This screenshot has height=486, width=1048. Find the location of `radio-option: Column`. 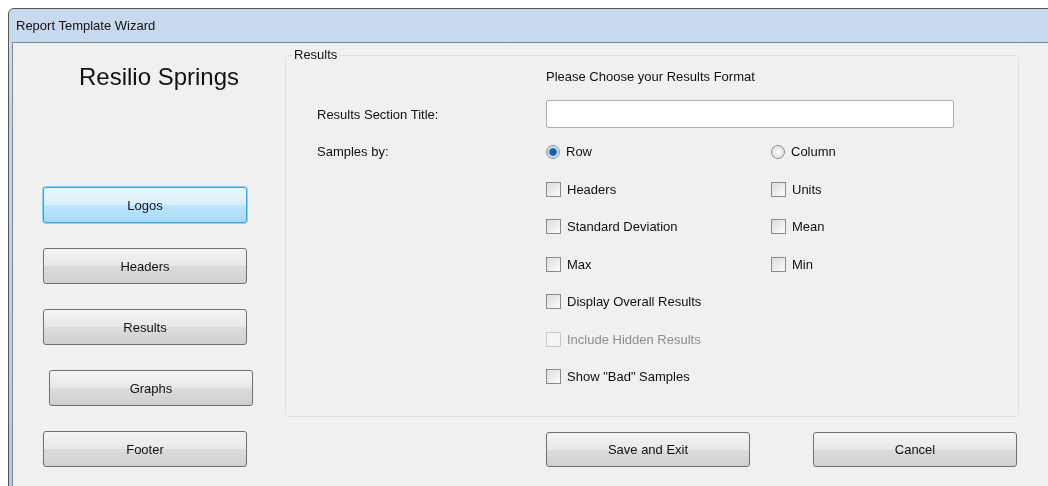

radio-option: Column is located at coordinates (803, 152).